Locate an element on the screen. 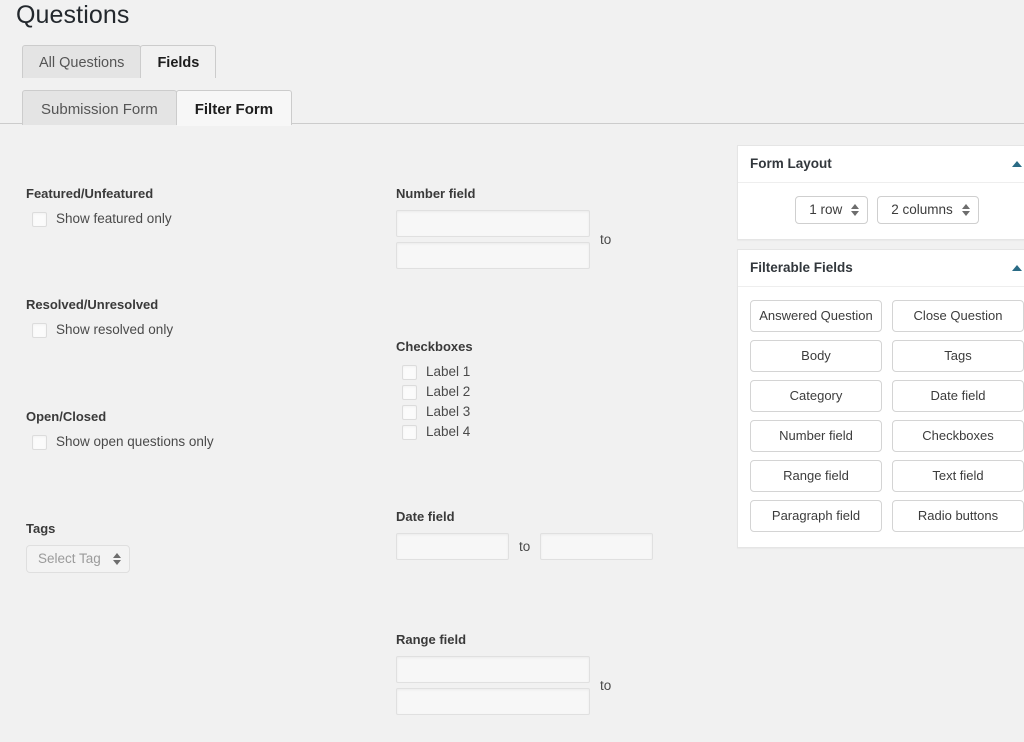  field-label-date: Date field is located at coordinates (425, 516).